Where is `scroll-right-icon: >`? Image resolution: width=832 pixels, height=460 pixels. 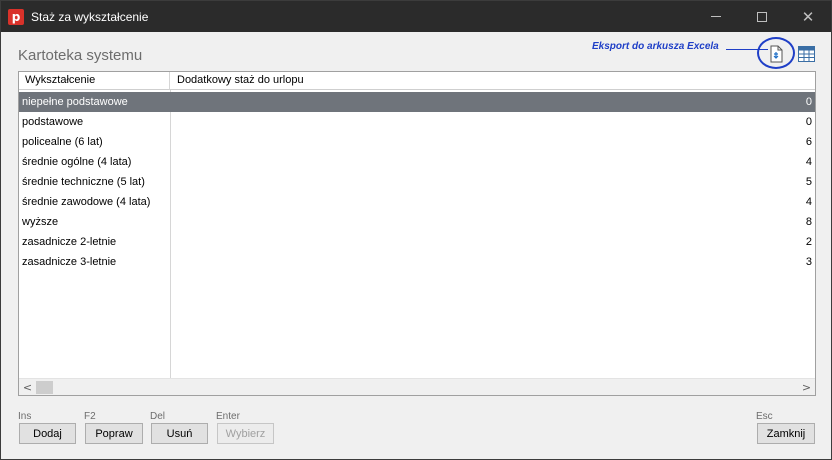
scroll-right-icon: > is located at coordinates (806, 387).